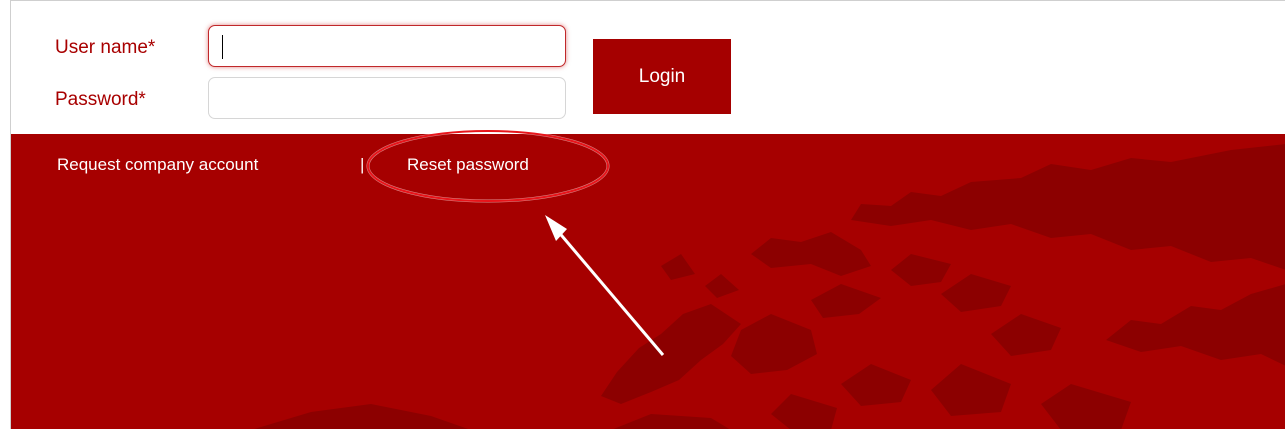 The image size is (1285, 429). What do you see at coordinates (468, 165) in the screenshot?
I see `reset-password-link: Reset password` at bounding box center [468, 165].